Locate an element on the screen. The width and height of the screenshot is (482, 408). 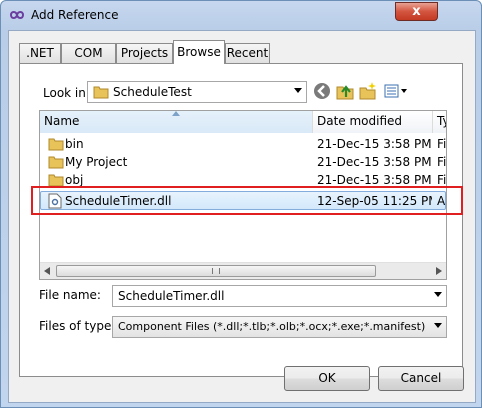
look-in-label: Look in: is located at coordinates (66, 93).